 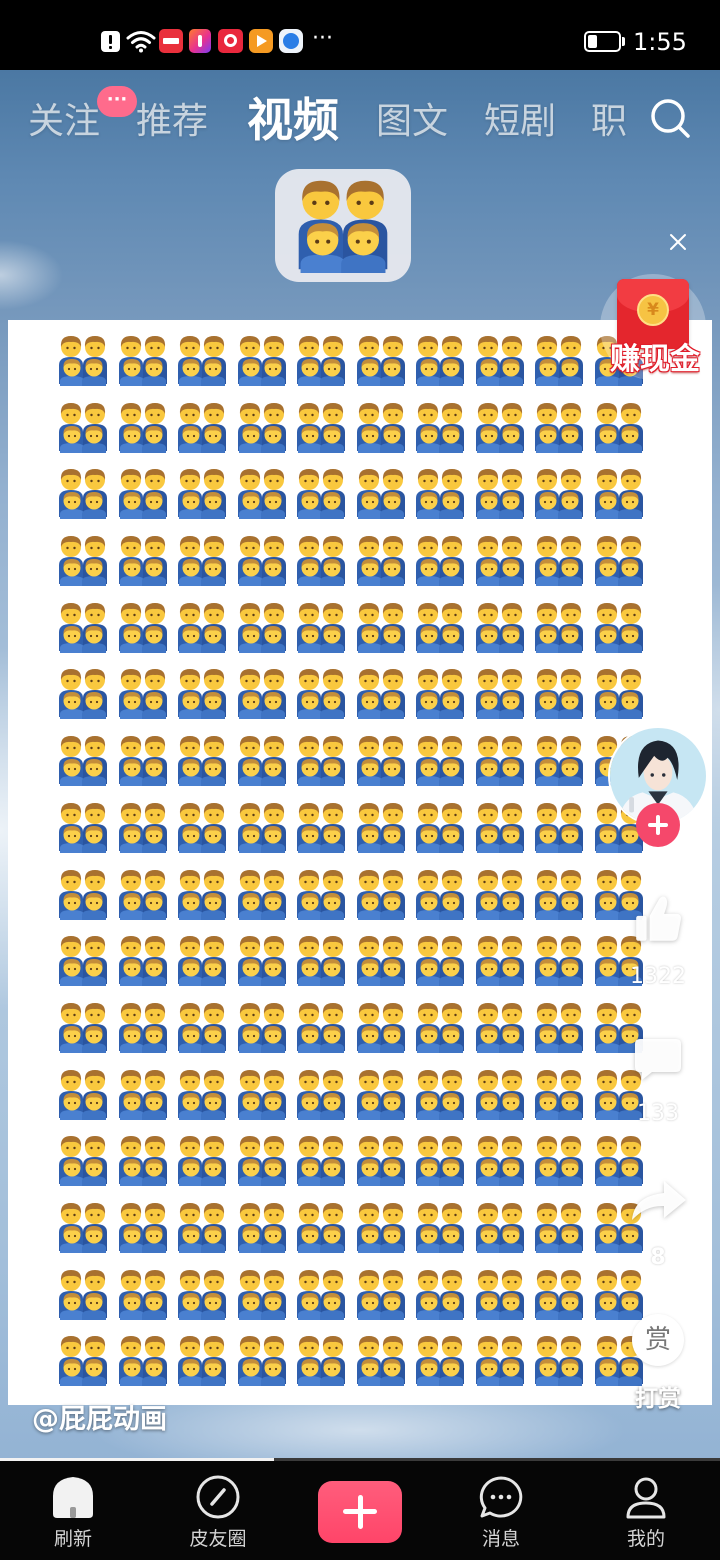 I want to click on chat-icon, so click(x=501, y=1497).